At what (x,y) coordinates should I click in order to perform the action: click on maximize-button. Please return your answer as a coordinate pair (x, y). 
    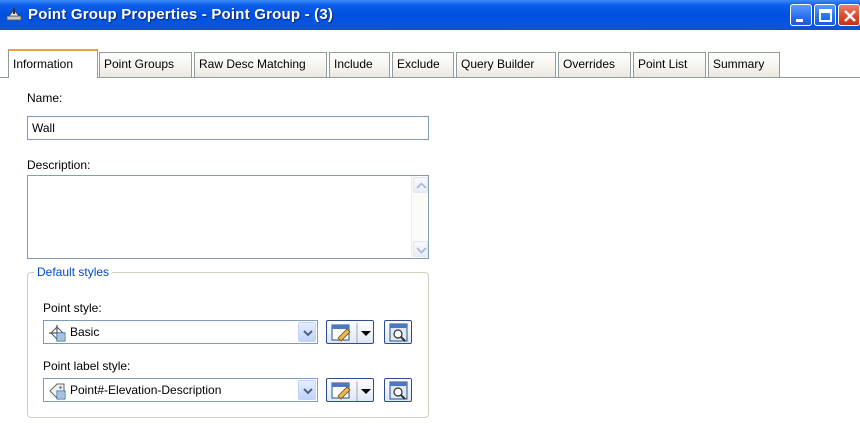
    Looking at the image, I should click on (825, 15).